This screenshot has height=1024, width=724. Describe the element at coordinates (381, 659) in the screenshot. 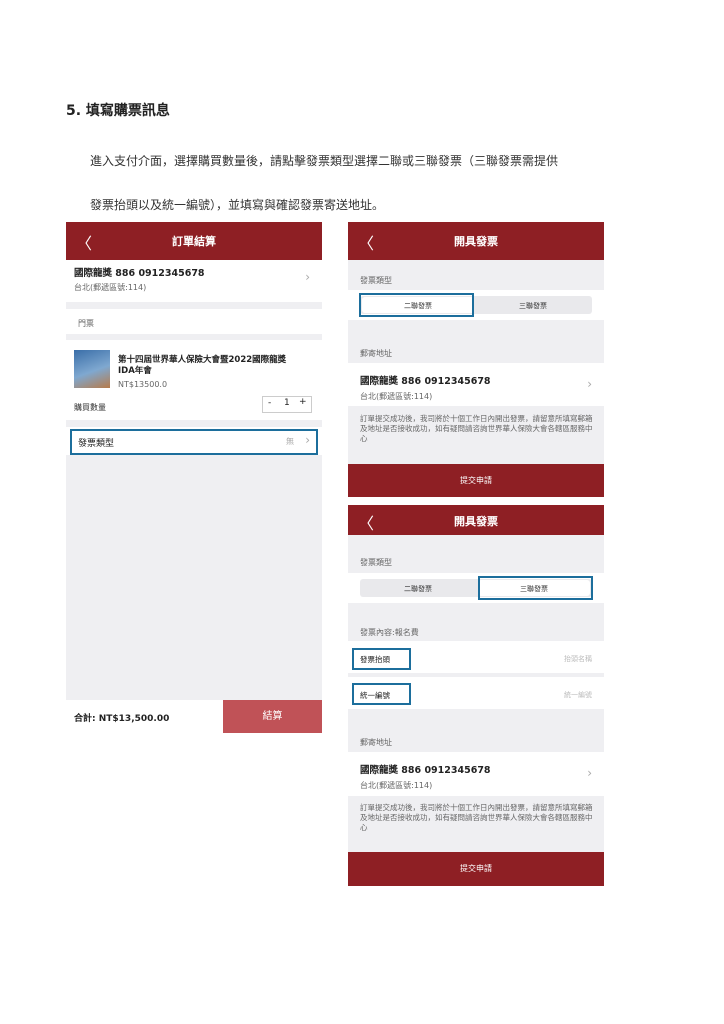

I see `invoice2-title-field-highlight` at that location.